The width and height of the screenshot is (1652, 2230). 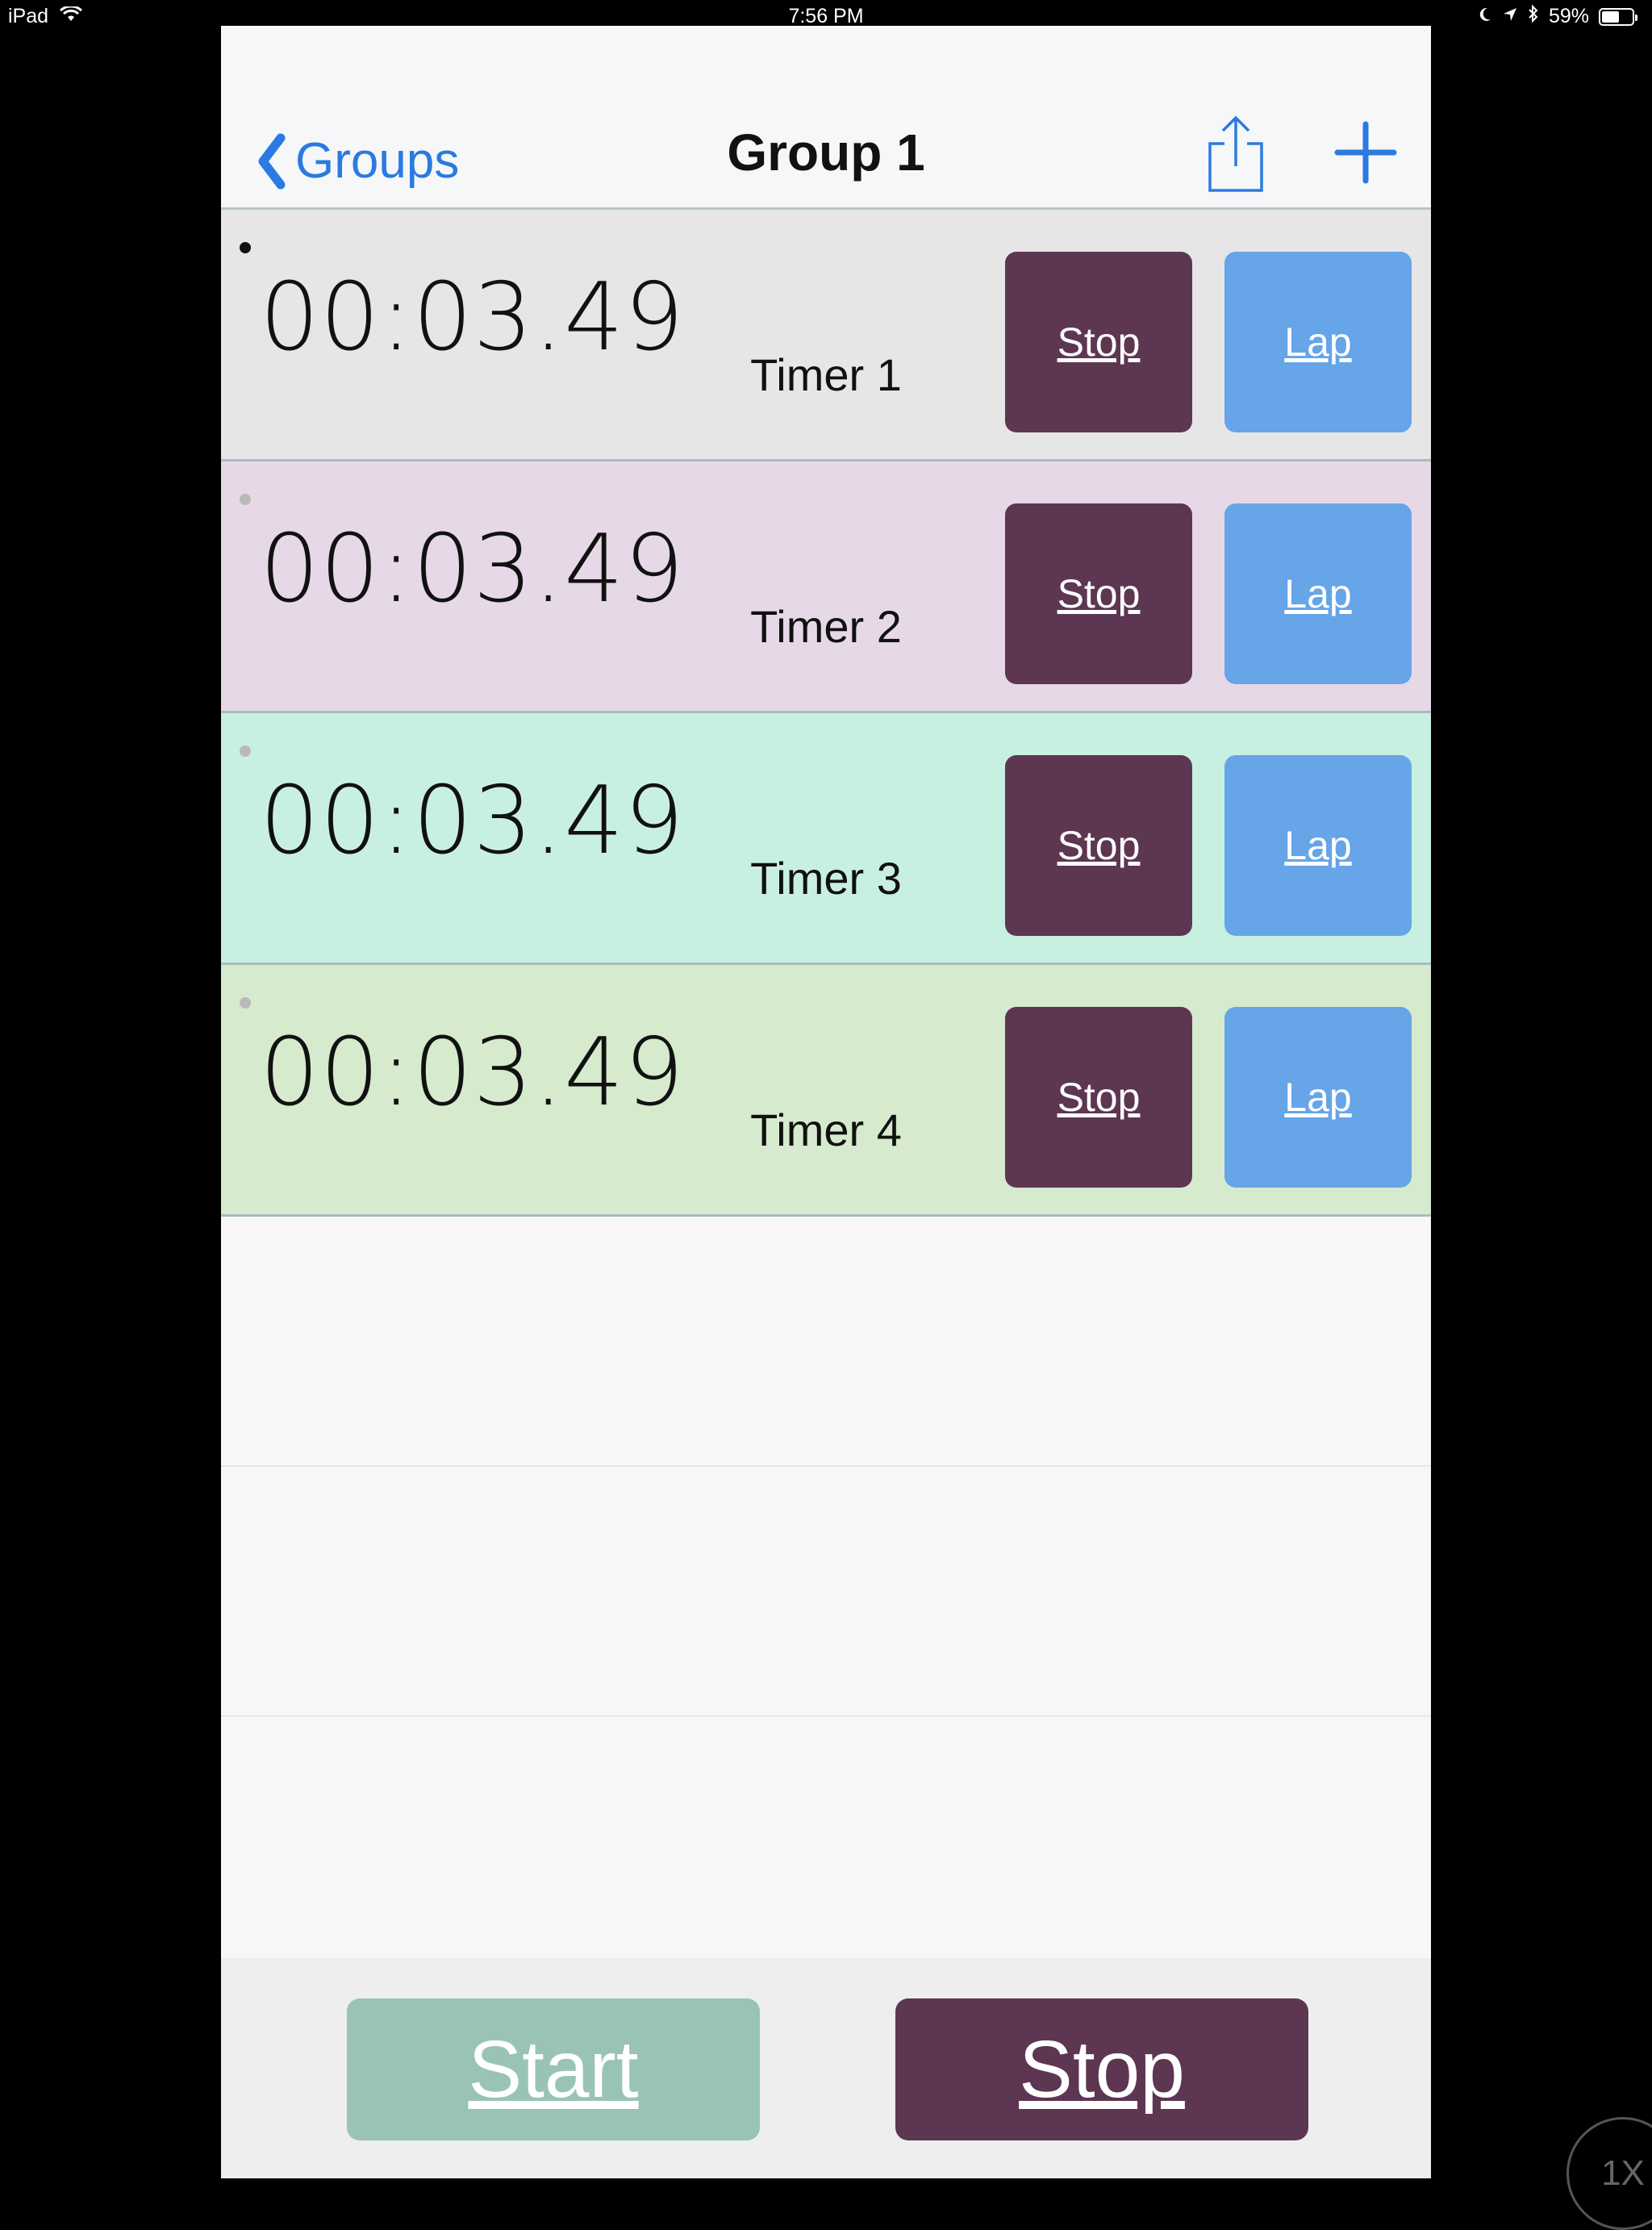 I want to click on share-icon, so click(x=1236, y=154).